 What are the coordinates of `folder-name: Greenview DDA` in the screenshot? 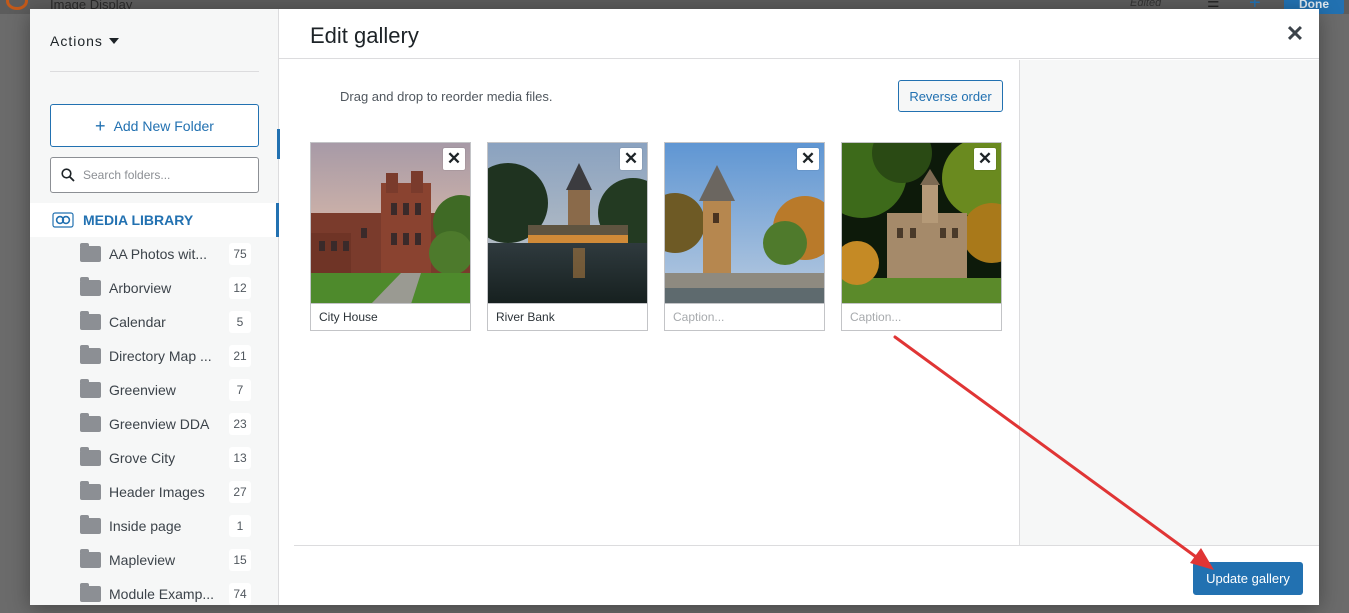 It's located at (159, 424).